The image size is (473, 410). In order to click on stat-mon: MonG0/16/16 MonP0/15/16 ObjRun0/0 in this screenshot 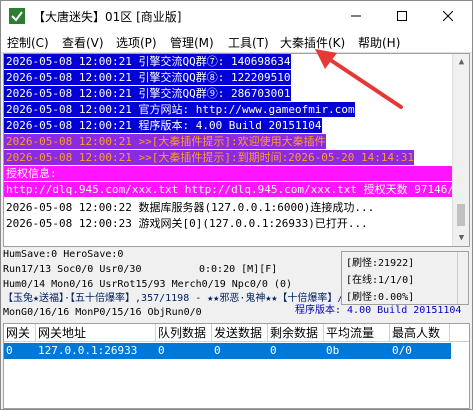, I will do `click(102, 312)`.